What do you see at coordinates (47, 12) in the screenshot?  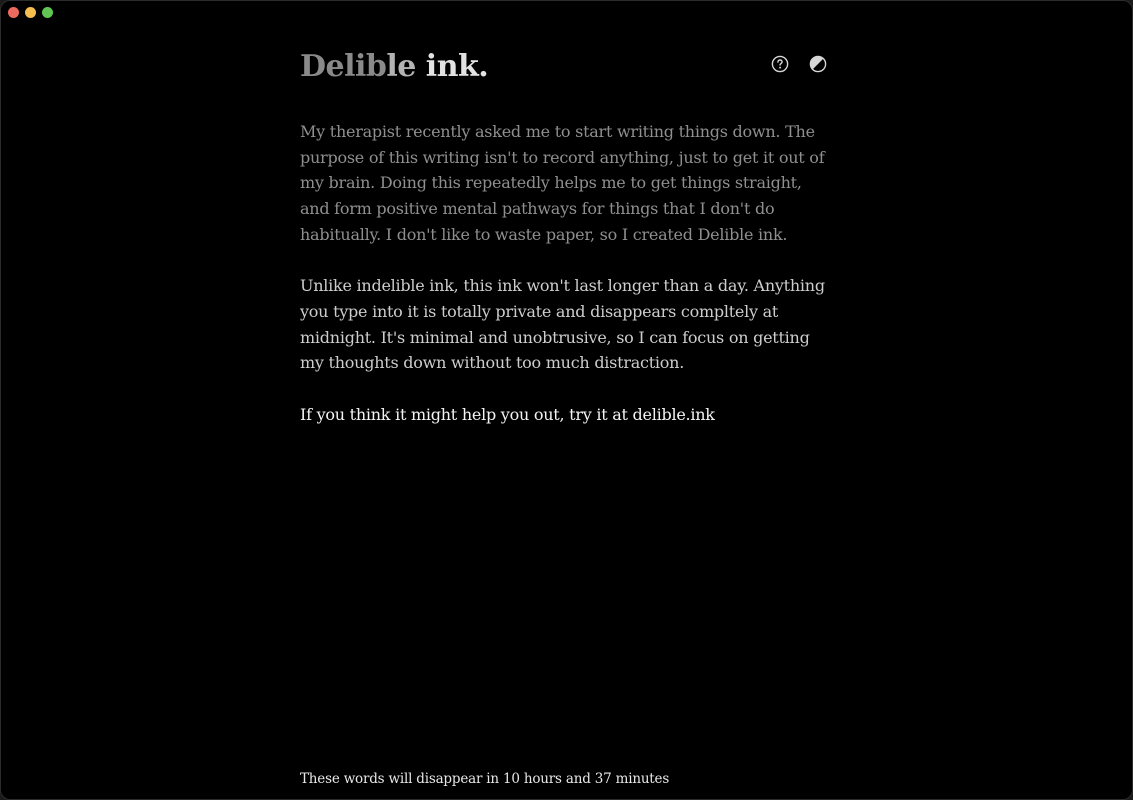 I see `zoom-window-button` at bounding box center [47, 12].